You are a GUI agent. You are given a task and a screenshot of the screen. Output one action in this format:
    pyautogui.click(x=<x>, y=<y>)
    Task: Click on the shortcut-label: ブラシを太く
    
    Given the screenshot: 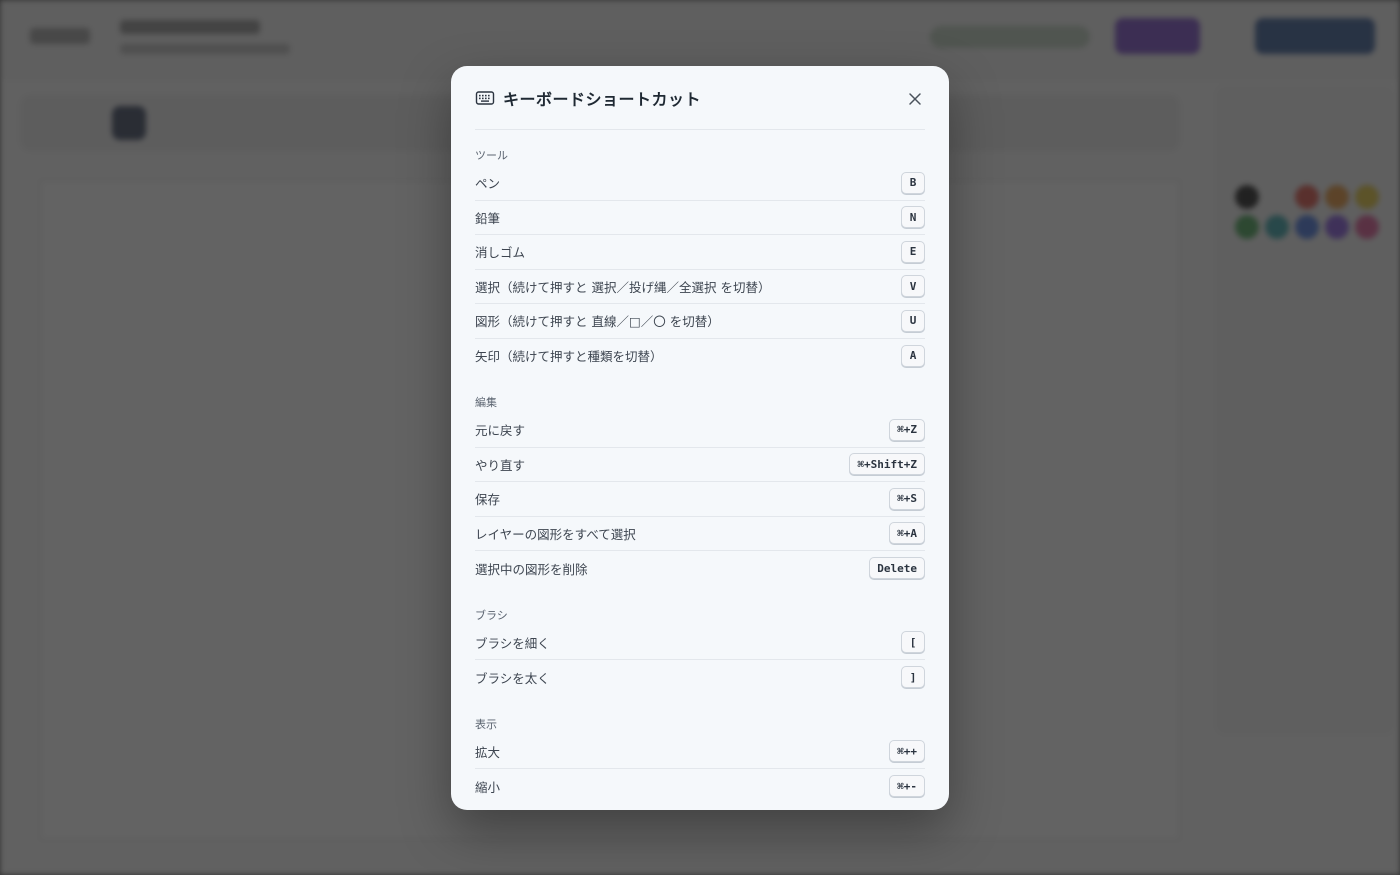 What is the action you would take?
    pyautogui.click(x=512, y=678)
    